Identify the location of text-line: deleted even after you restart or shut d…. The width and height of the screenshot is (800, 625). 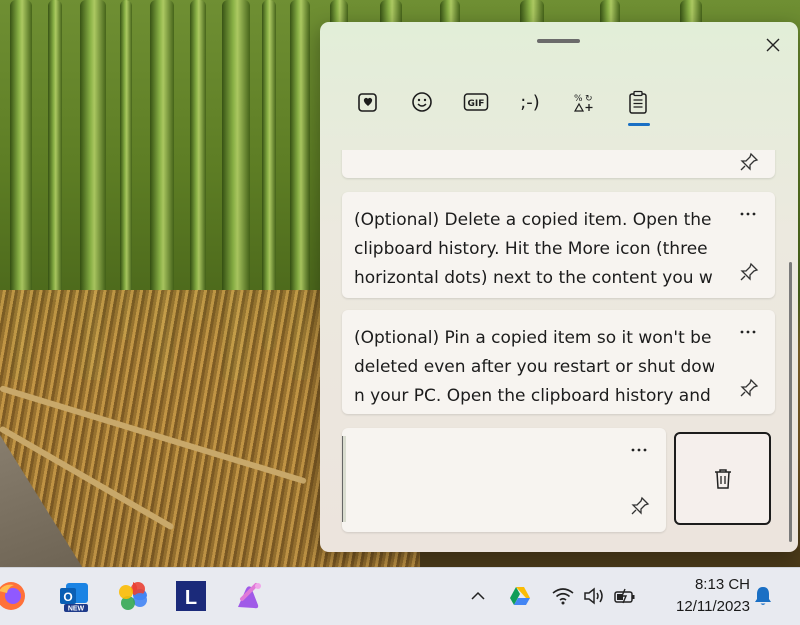
(534, 367).